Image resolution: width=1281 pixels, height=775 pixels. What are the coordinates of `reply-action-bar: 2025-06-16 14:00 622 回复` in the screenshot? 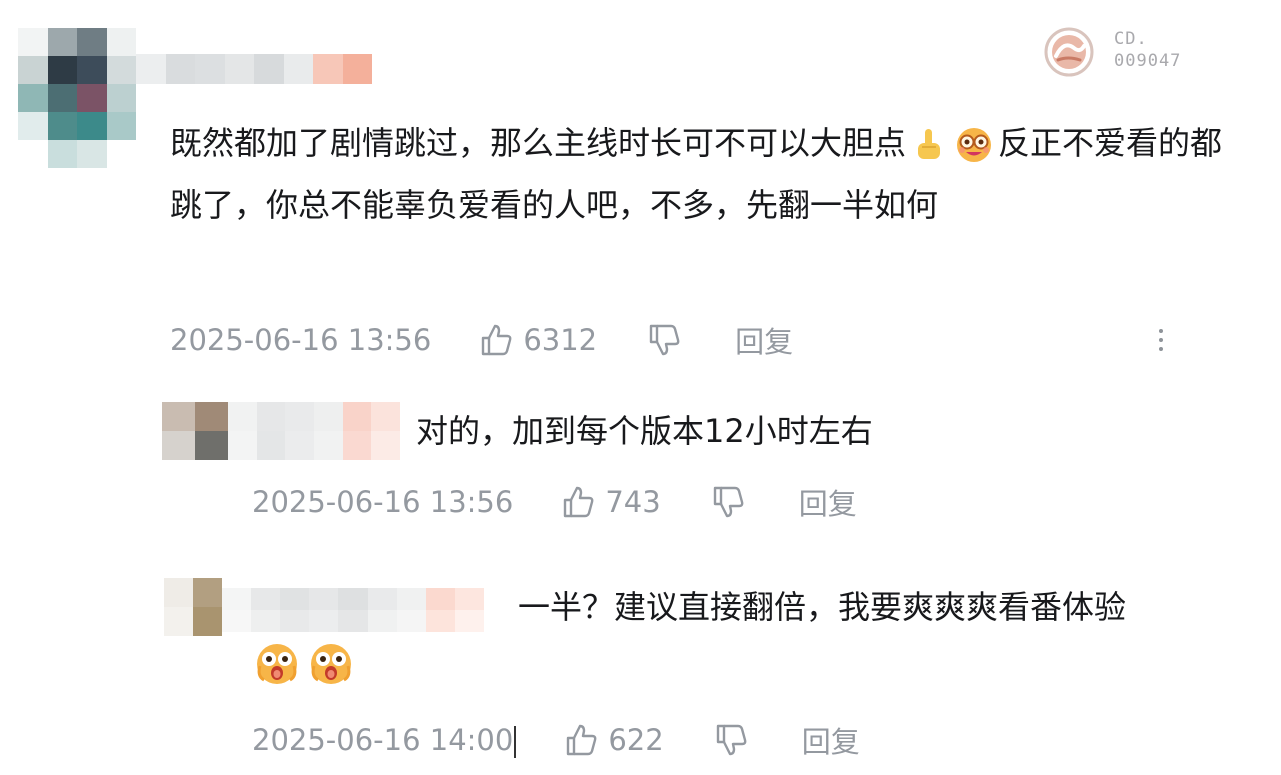 It's located at (556, 740).